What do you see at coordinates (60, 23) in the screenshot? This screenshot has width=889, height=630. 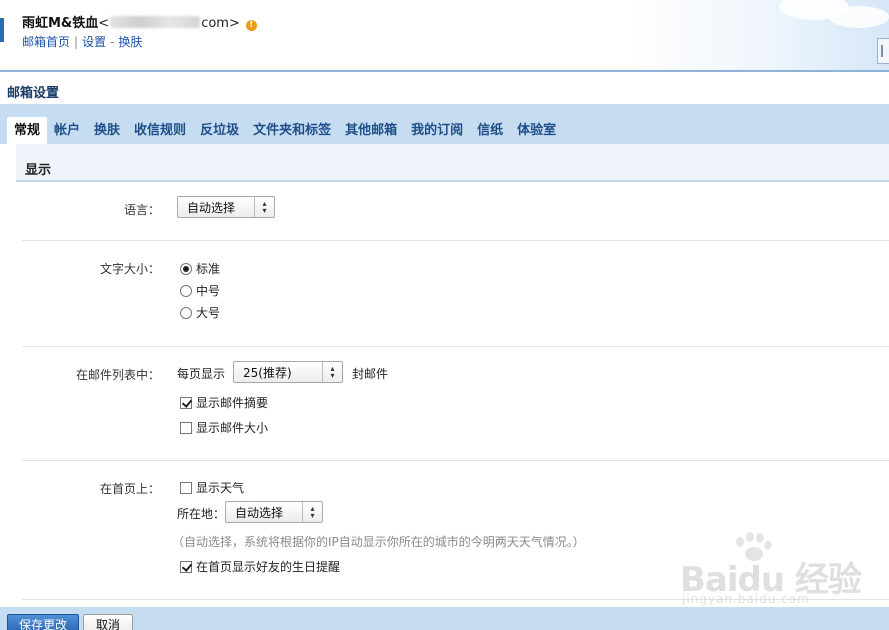 I see `user-name: 雨虹M&铁血` at bounding box center [60, 23].